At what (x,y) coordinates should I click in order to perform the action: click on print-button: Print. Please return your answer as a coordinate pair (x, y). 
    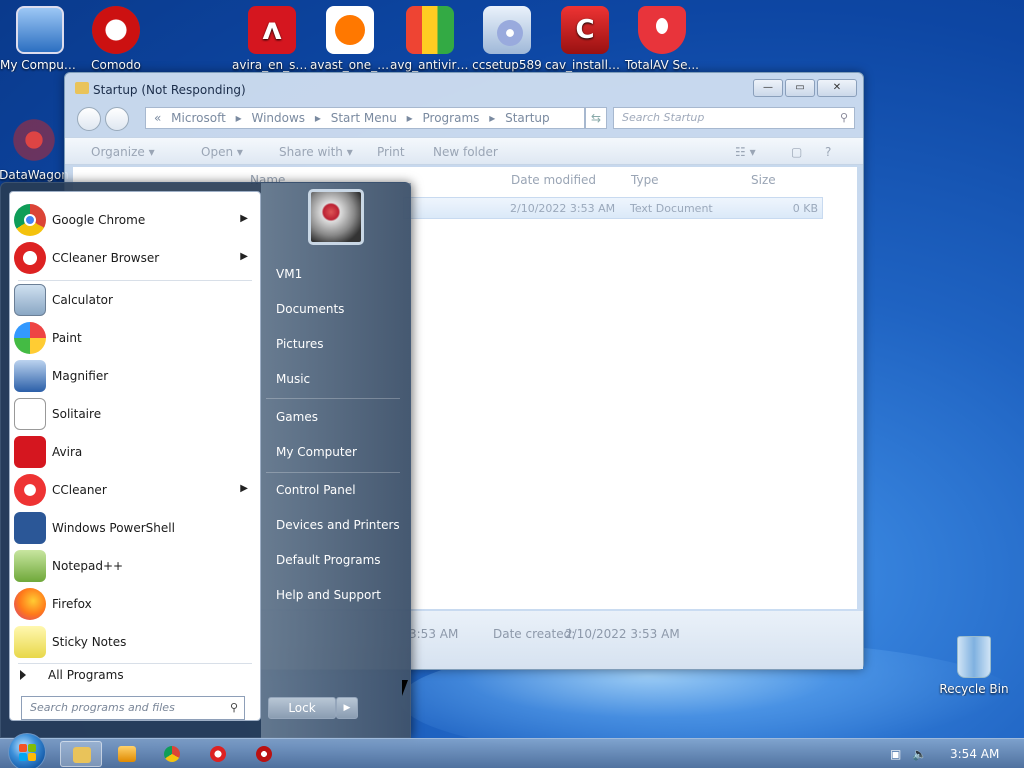
    Looking at the image, I should click on (391, 152).